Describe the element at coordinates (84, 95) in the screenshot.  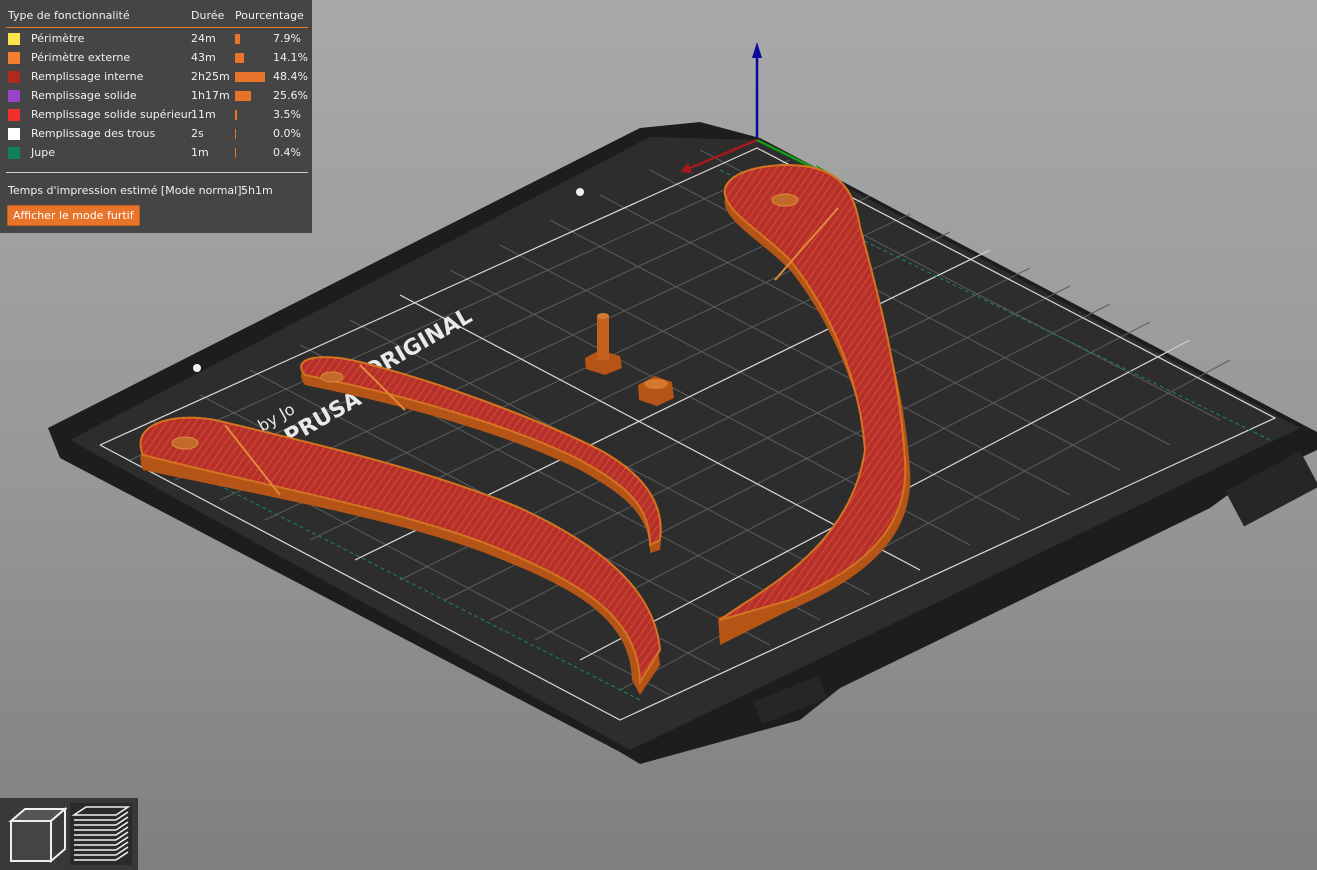
I see `legend-feature-name: Remplissage solide` at that location.